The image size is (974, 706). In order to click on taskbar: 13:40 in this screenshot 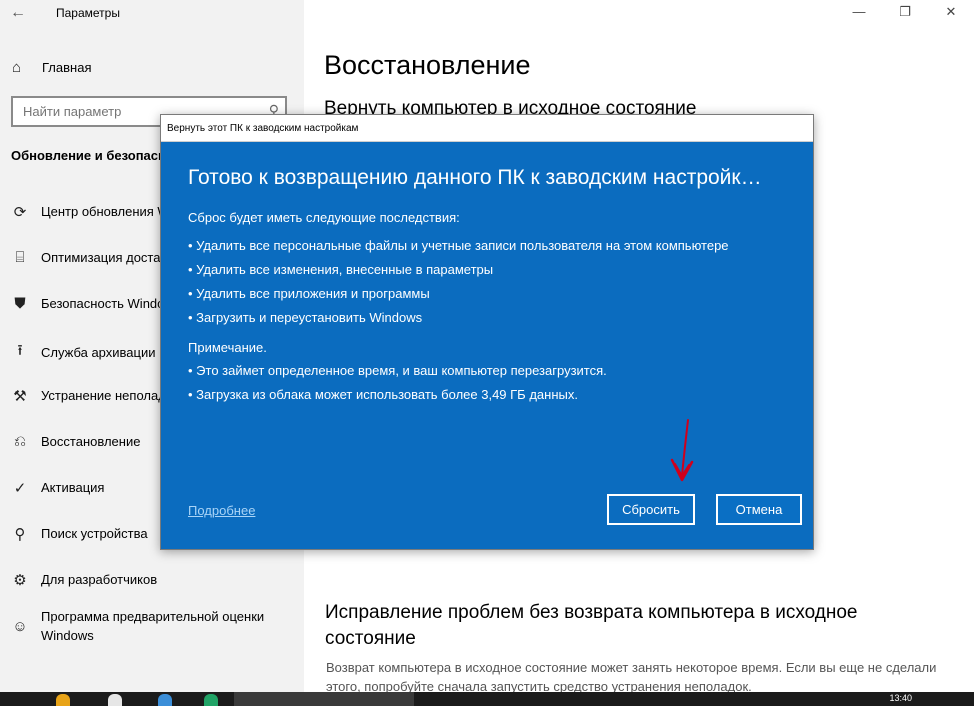, I will do `click(487, 699)`.